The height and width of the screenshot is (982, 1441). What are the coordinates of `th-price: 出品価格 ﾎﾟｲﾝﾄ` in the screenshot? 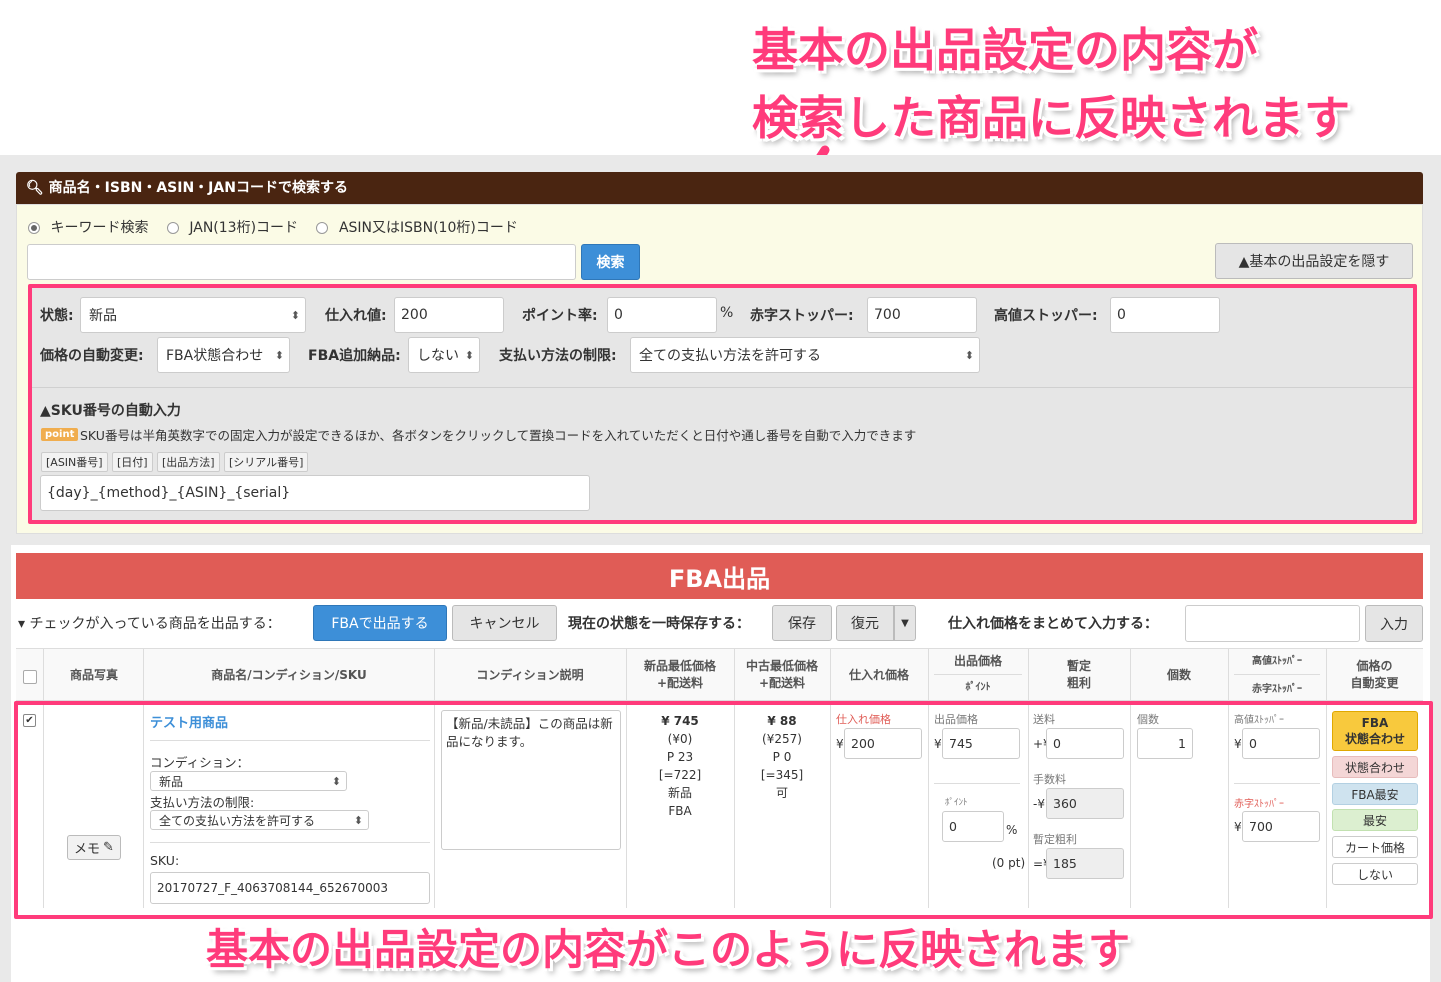 It's located at (978, 674).